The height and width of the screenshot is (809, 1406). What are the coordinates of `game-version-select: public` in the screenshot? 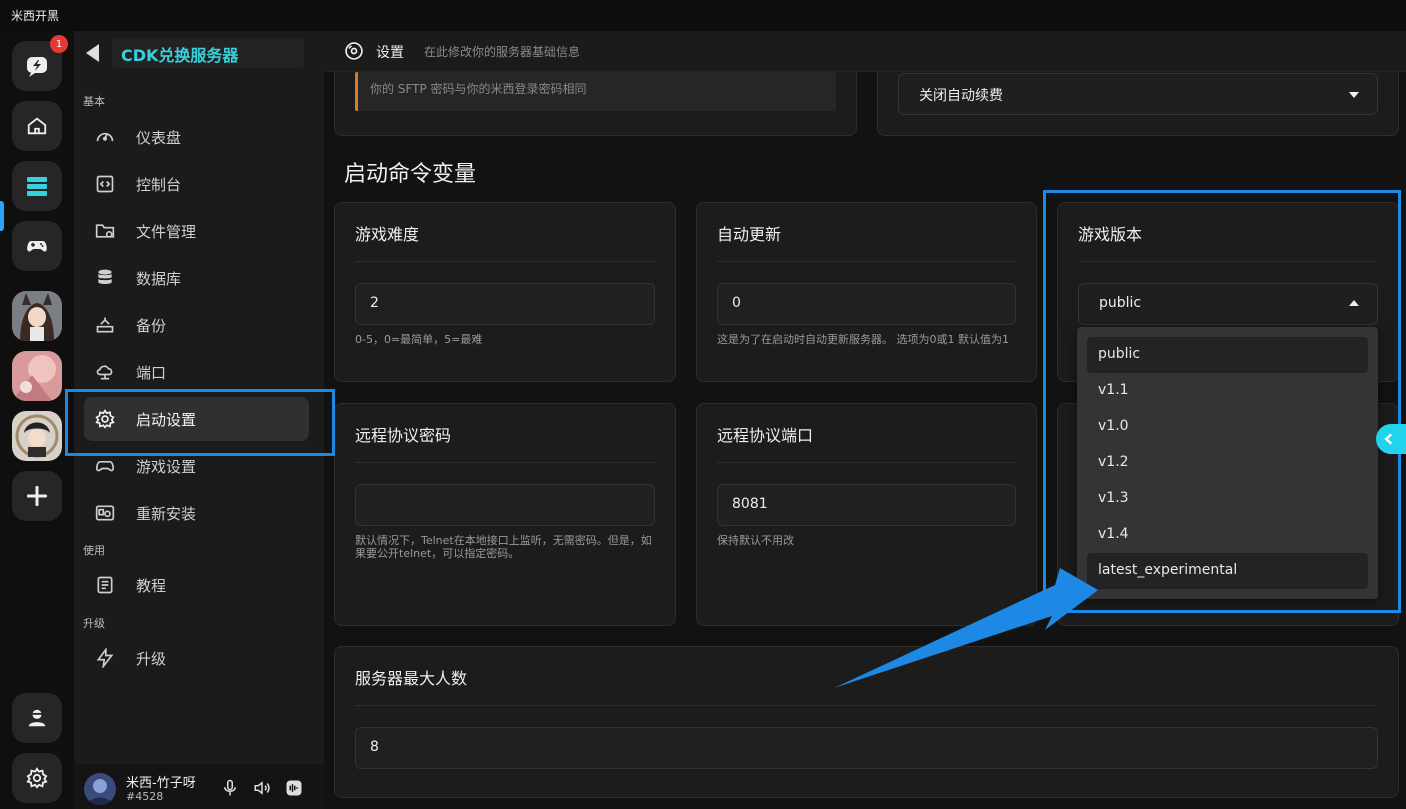 It's located at (1228, 304).